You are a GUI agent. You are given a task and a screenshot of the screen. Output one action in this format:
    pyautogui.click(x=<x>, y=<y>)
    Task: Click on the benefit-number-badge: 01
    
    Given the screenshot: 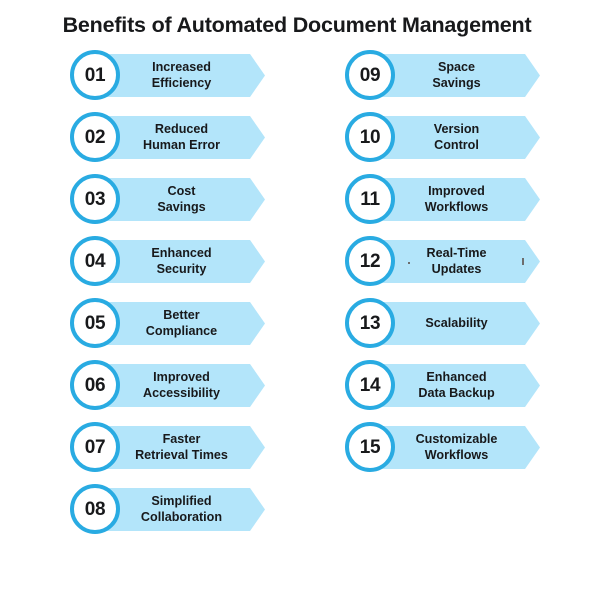 What is the action you would take?
    pyautogui.click(x=95, y=75)
    